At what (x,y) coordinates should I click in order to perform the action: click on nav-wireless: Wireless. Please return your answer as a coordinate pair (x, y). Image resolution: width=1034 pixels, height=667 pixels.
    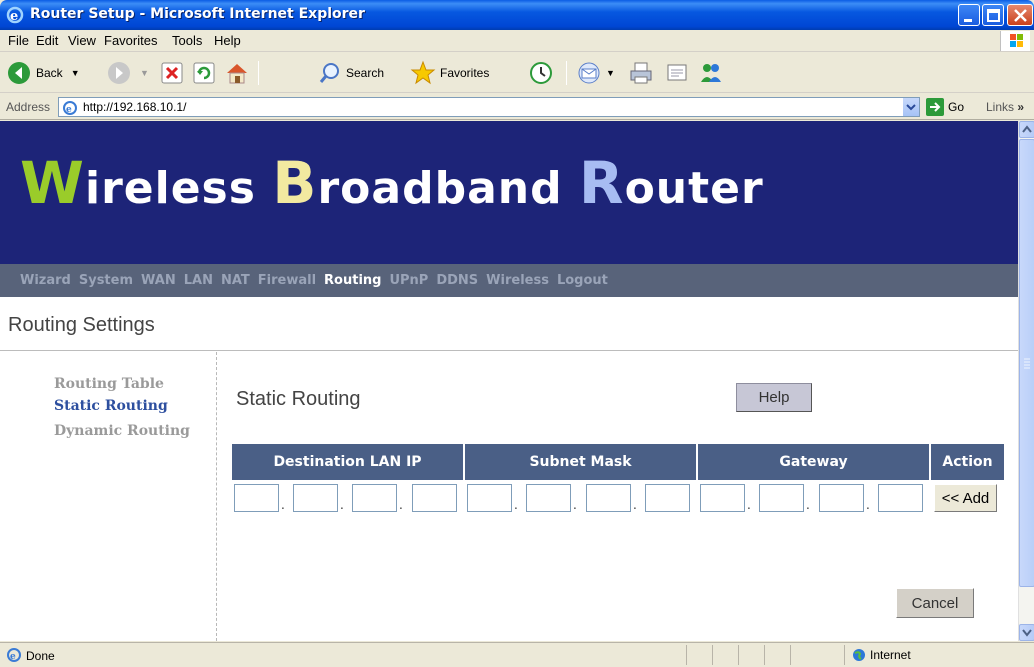
    Looking at the image, I should click on (517, 280).